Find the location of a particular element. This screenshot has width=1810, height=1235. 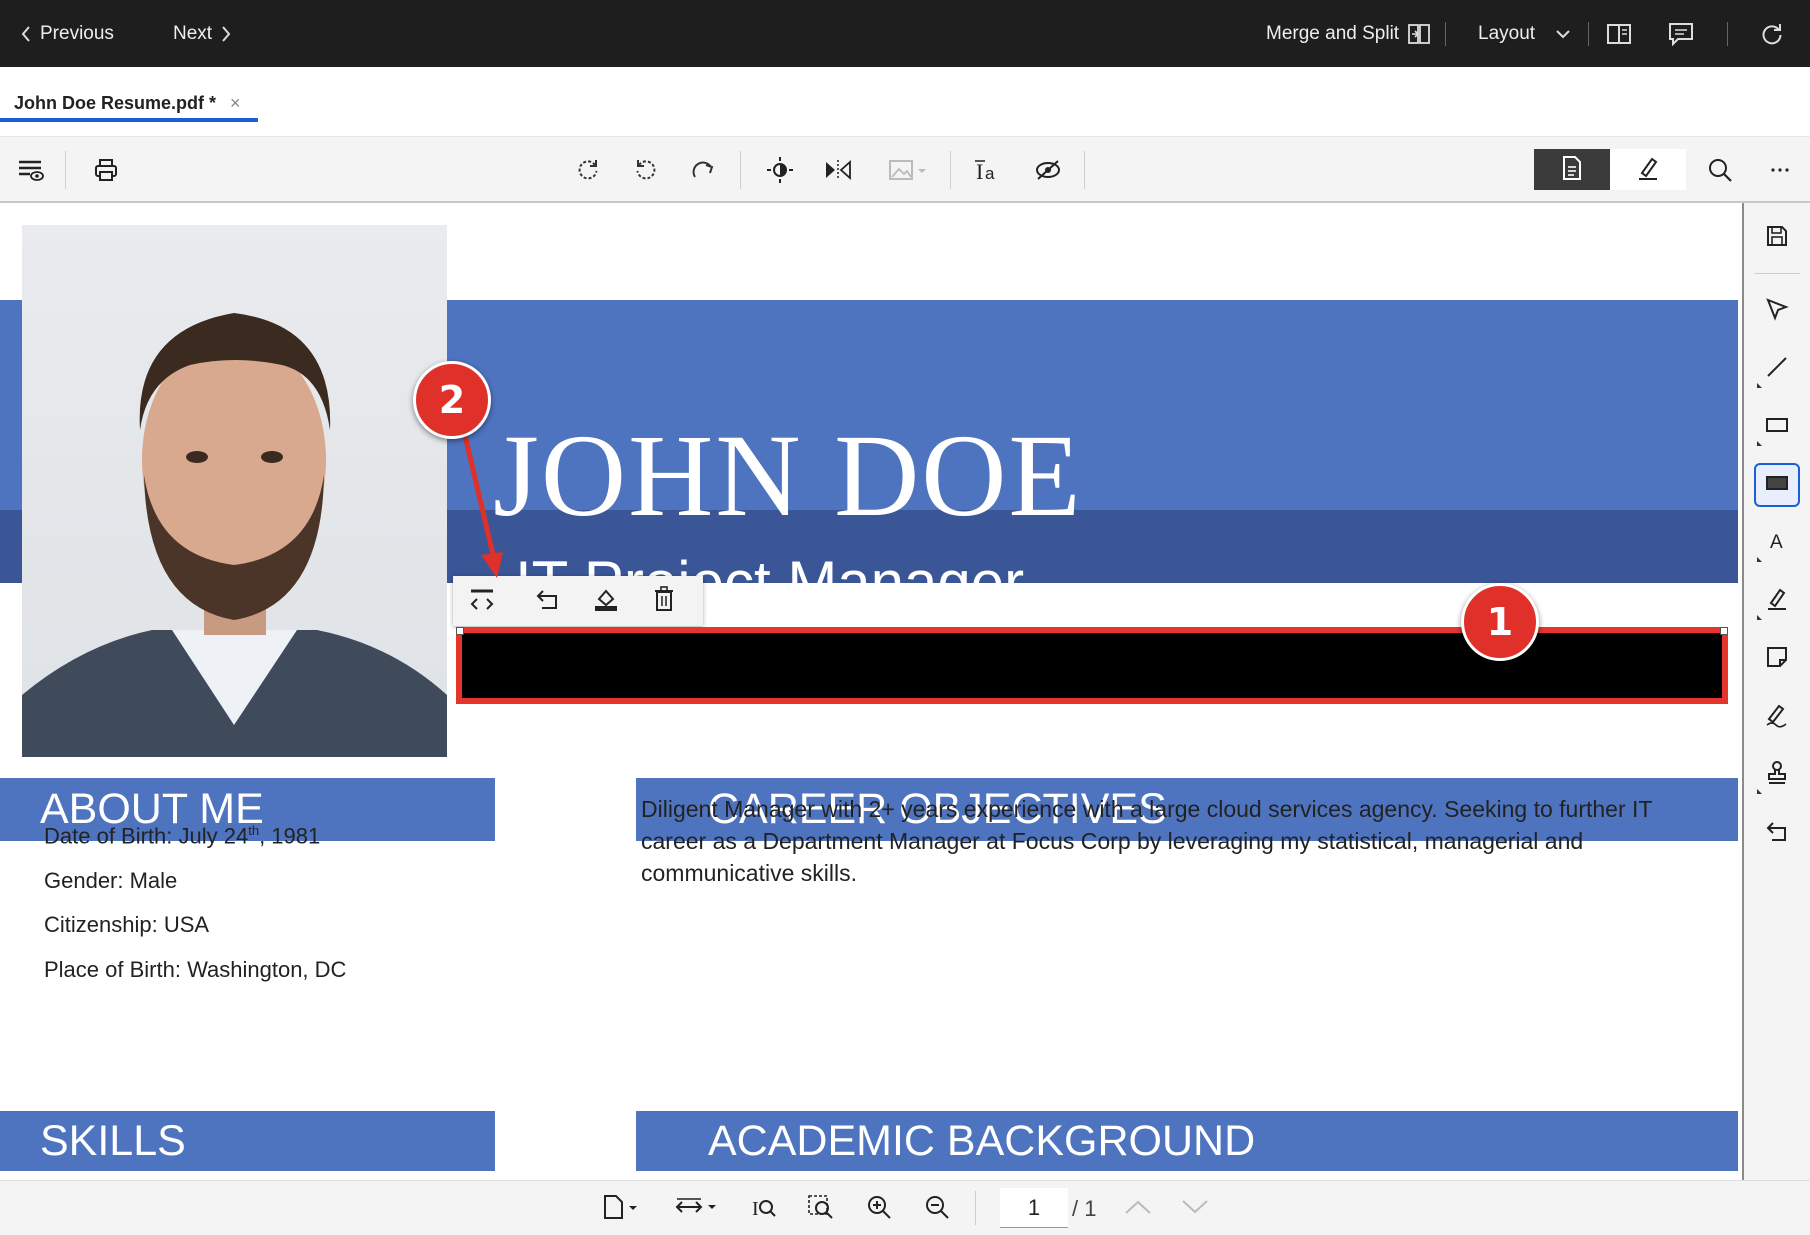

brightness-icon is located at coordinates (780, 170).